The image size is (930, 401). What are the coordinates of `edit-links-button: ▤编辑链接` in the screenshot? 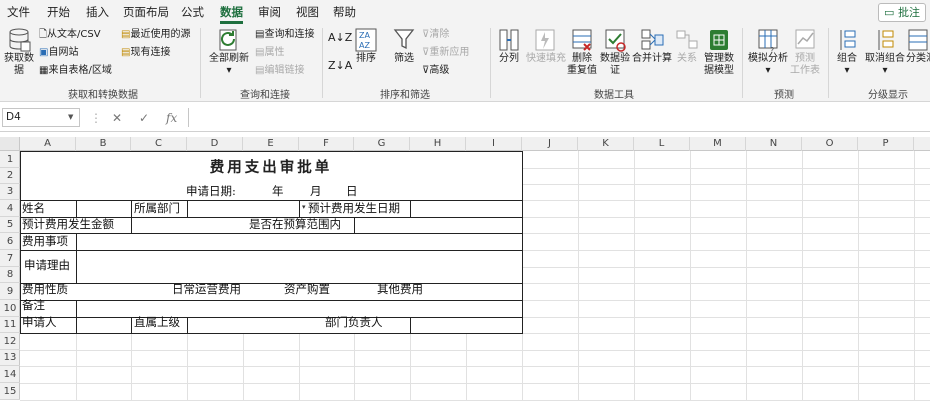 It's located at (279, 71).